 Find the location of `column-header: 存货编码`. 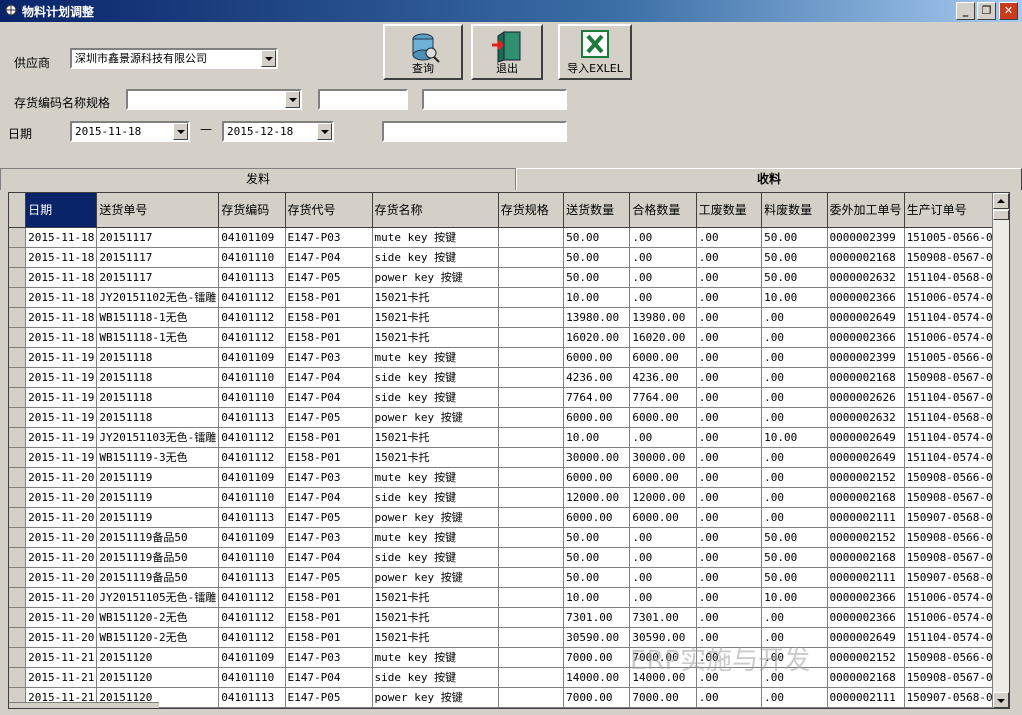

column-header: 存货编码 is located at coordinates (252, 210).